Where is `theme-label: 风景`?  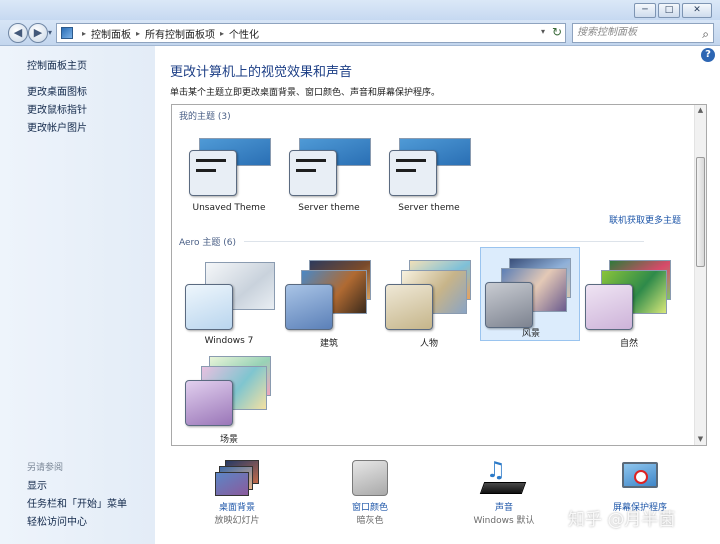
theme-label: 风景 is located at coordinates (530, 334).